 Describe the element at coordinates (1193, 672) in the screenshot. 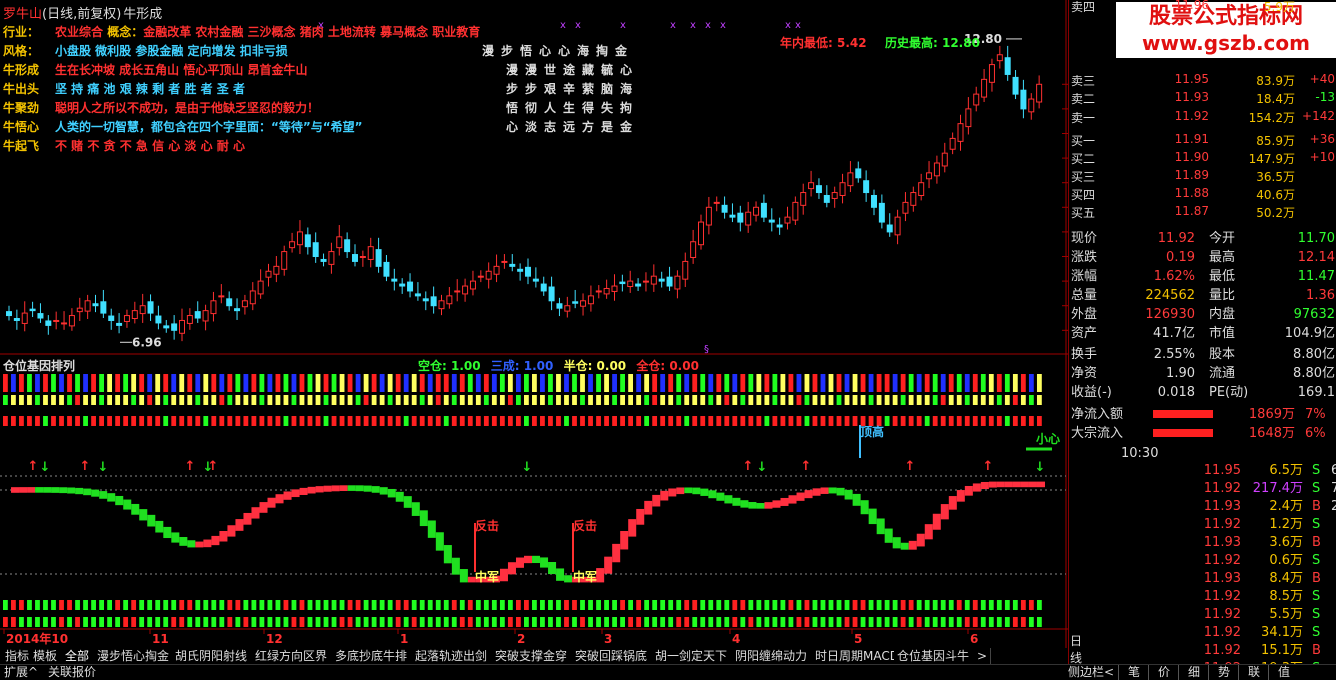

I see `bottom-tab: 细` at that location.